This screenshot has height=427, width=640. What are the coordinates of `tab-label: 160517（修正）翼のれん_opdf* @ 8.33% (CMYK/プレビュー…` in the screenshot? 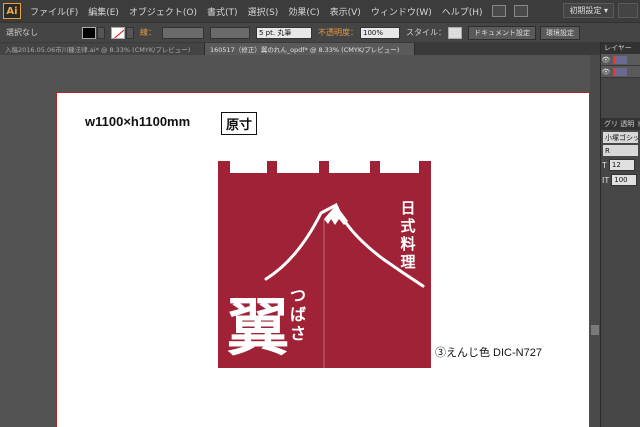 It's located at (305, 50).